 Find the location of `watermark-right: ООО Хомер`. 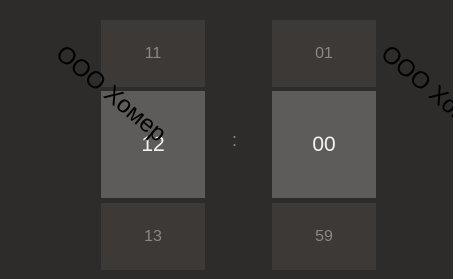

watermark-right: ООО Хомер is located at coordinates (414, 94).